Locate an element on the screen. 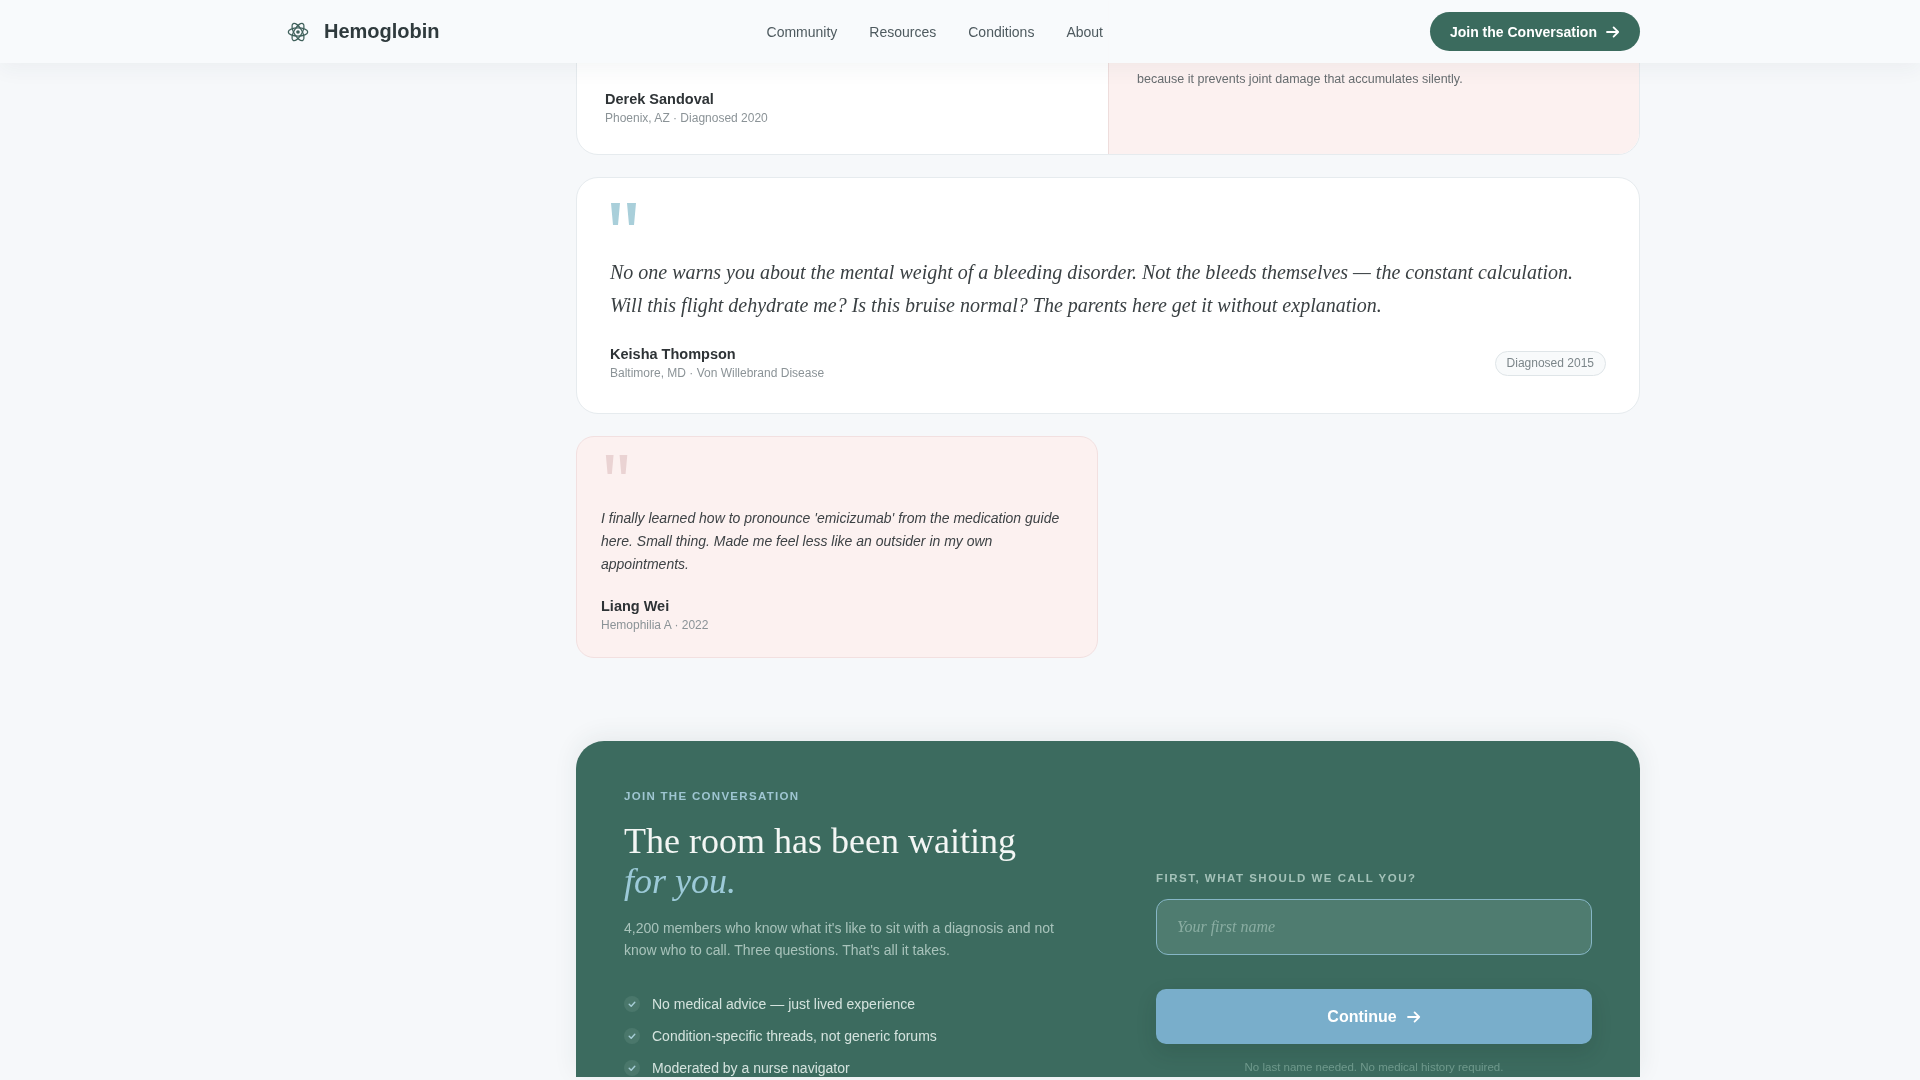 The image size is (1920, 1080). quote-text: I finally learned how to pronounce 'emicizumab' from the medication guide here. Small thing. Made me feel less like an outsider in my own appointments. is located at coordinates (831, 541).